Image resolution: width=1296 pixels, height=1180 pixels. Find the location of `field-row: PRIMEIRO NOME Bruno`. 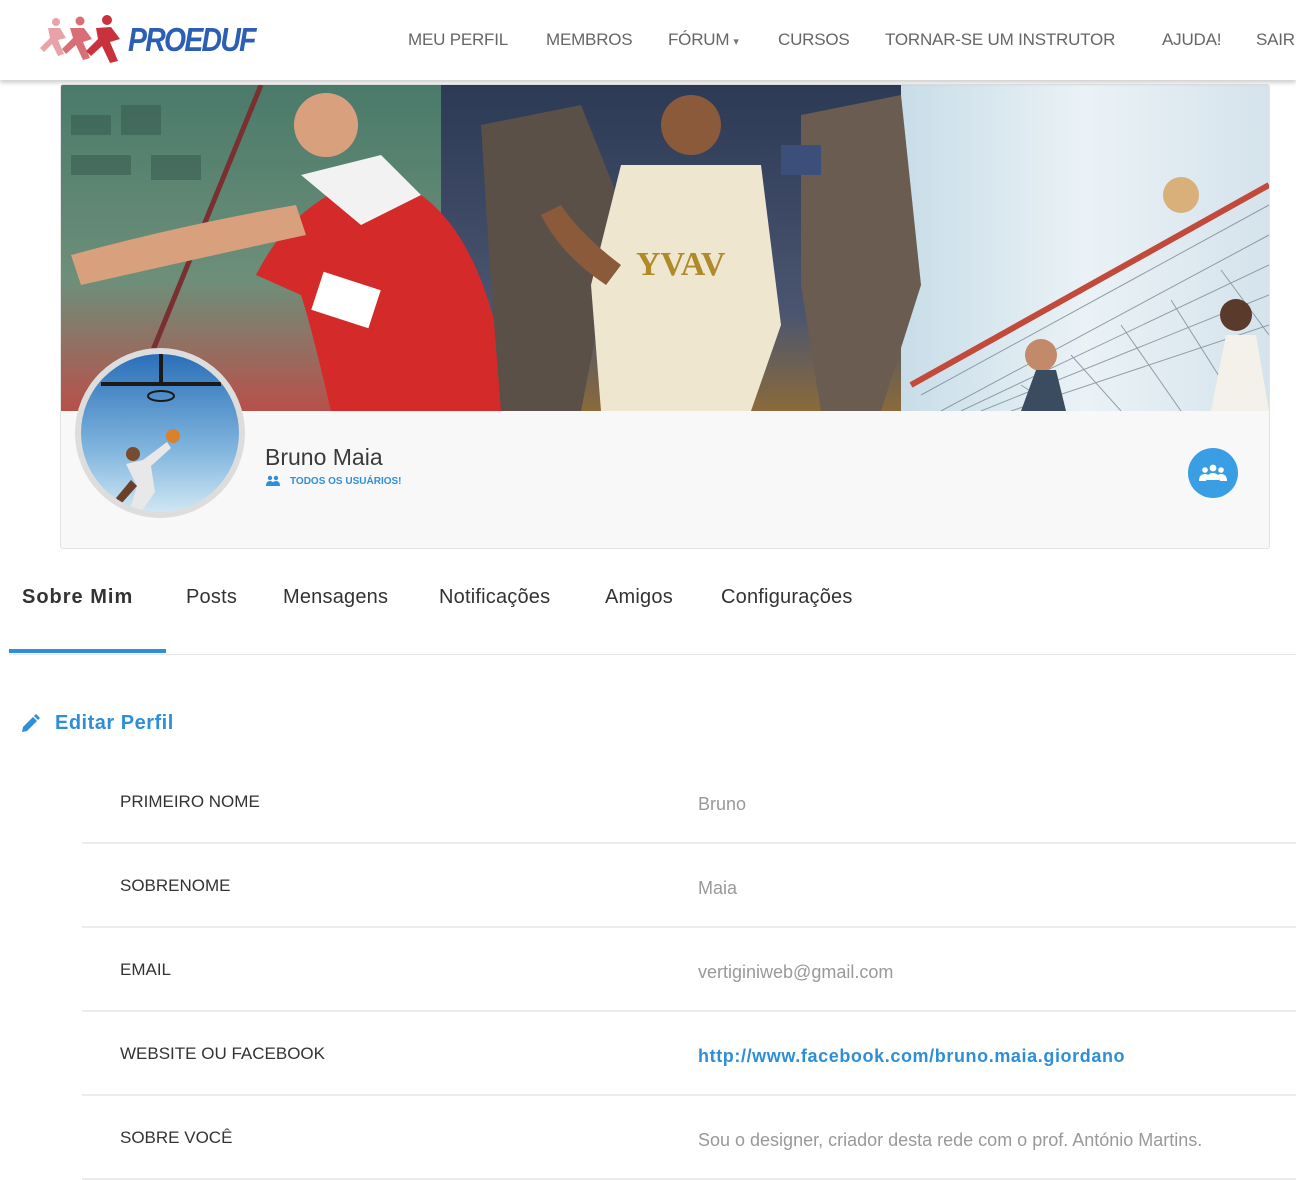

field-row: PRIMEIRO NOME Bruno is located at coordinates (689, 802).